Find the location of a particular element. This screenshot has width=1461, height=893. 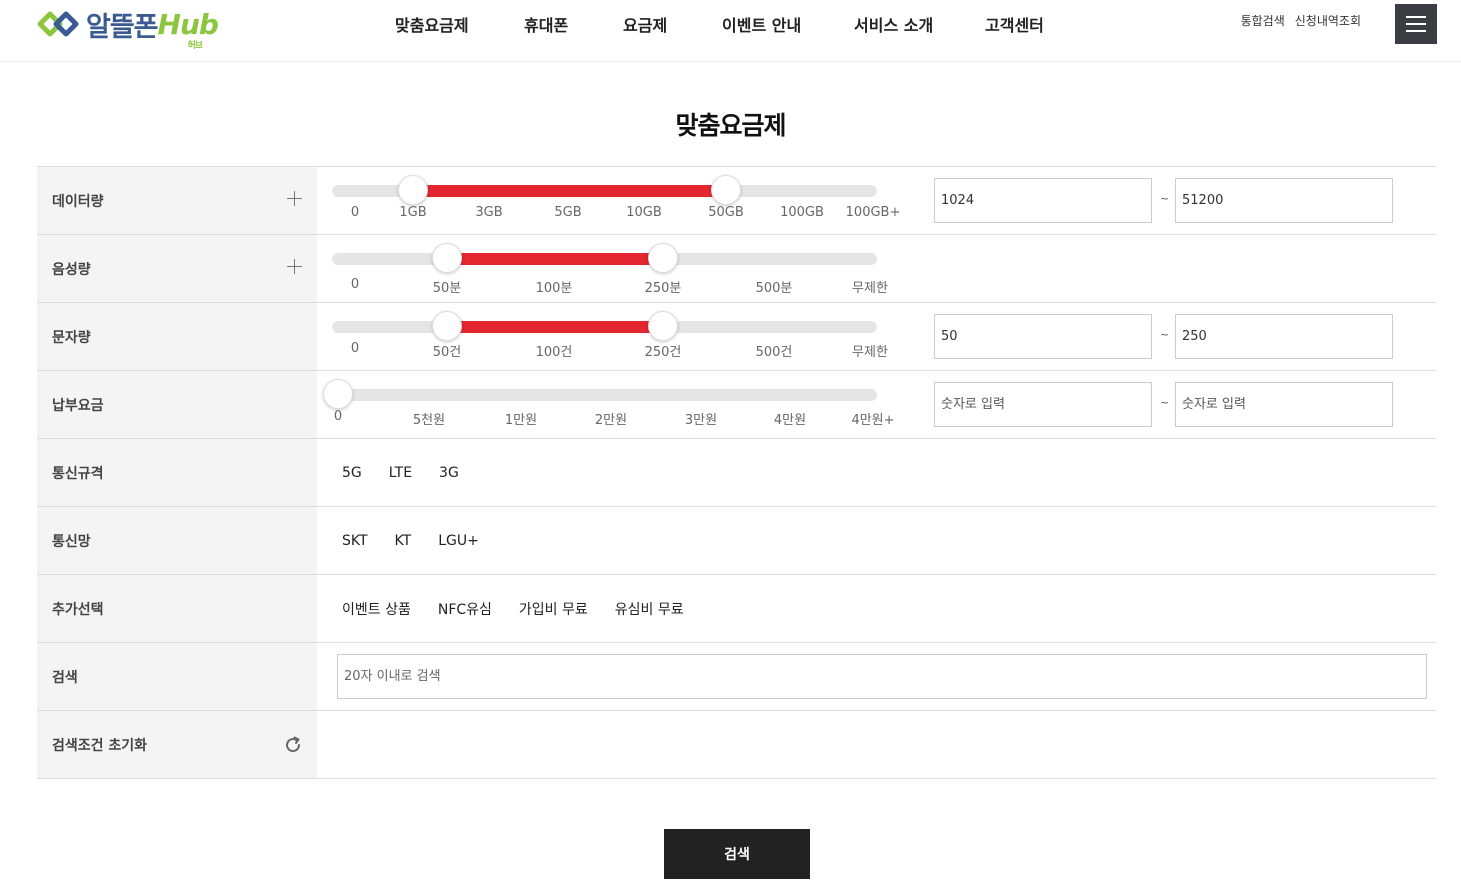

search-submit-button: 검색 is located at coordinates (737, 854).